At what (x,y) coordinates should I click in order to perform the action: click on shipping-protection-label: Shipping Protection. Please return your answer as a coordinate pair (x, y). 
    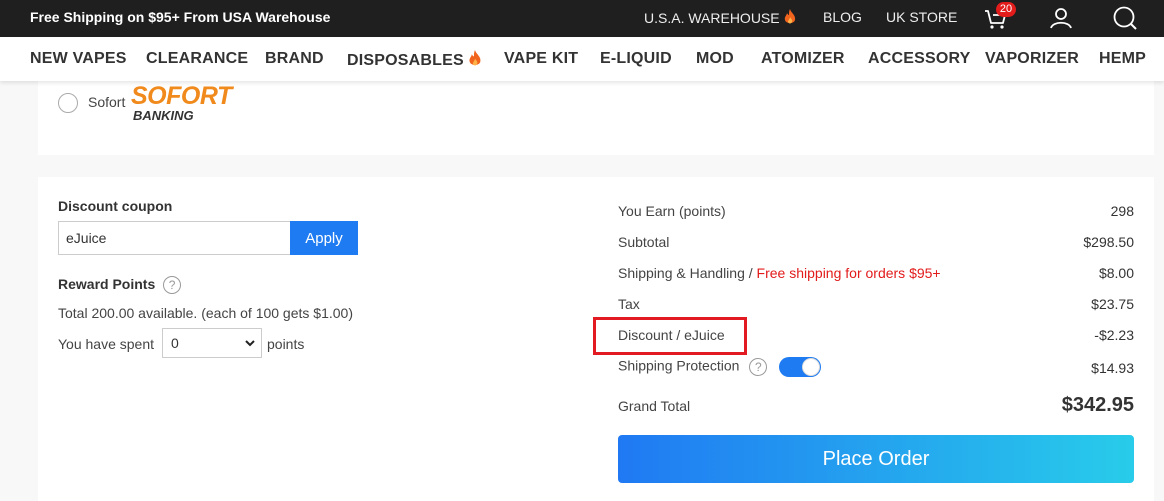
    Looking at the image, I should click on (679, 365).